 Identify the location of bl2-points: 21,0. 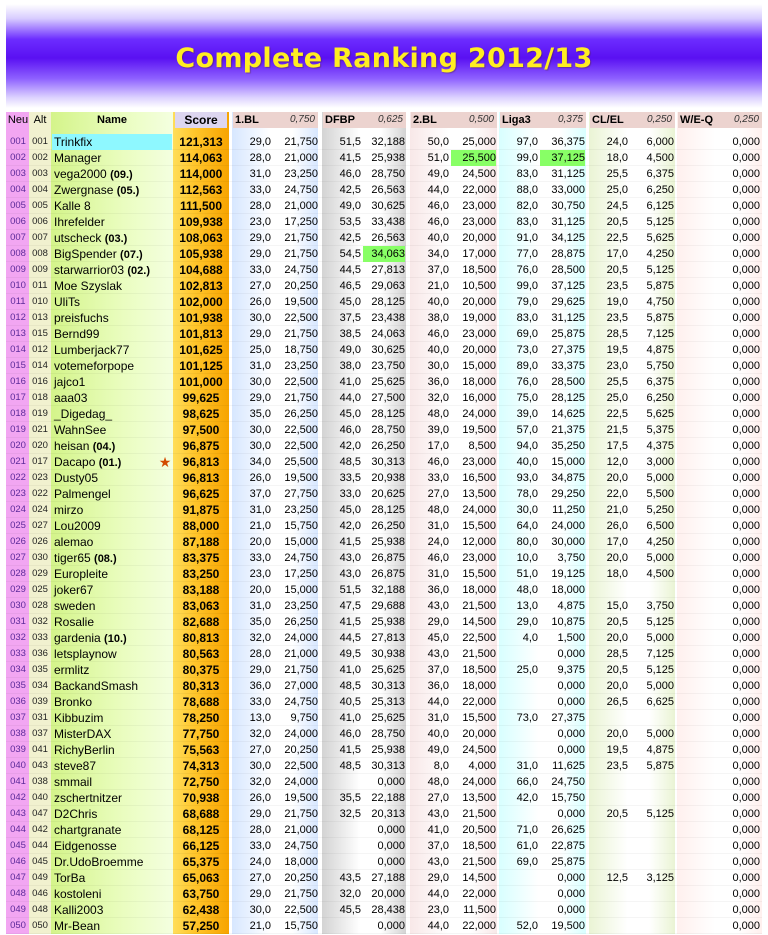
(438, 286).